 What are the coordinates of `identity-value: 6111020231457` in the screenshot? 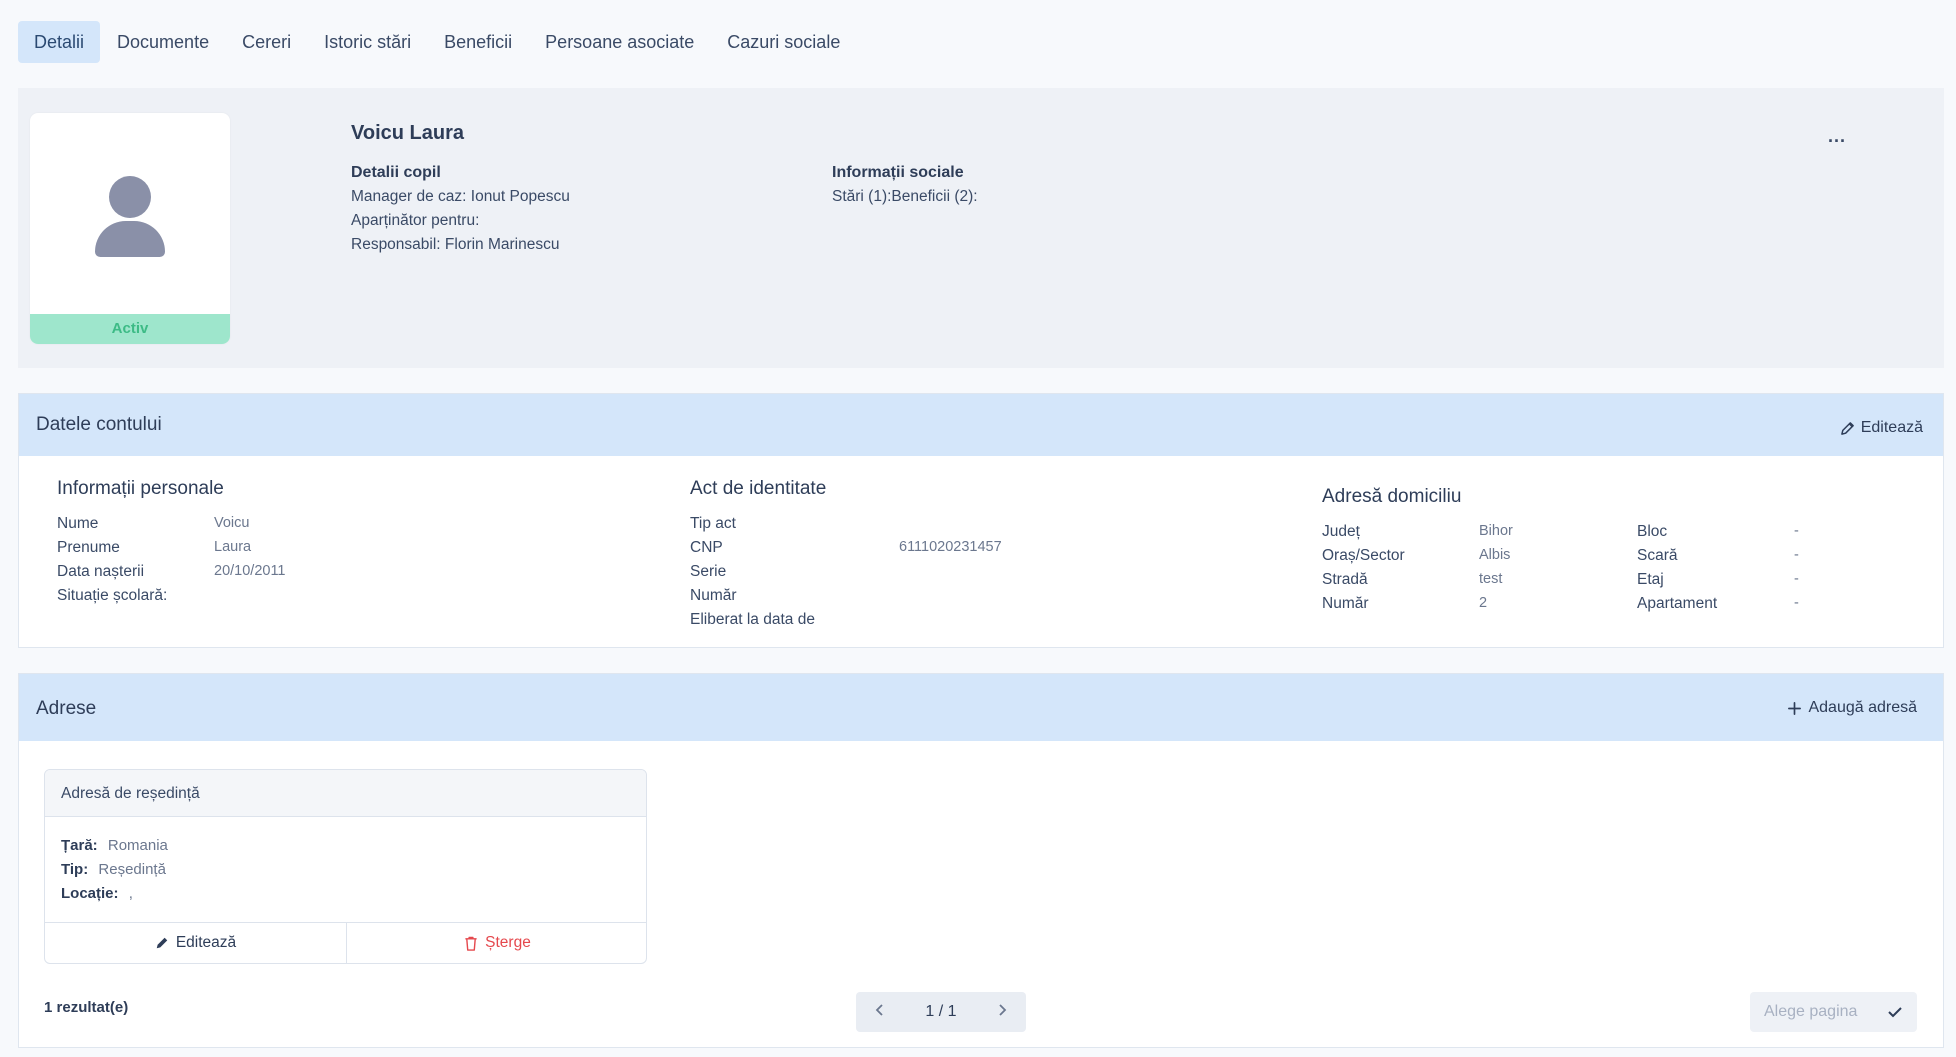 It's located at (950, 547).